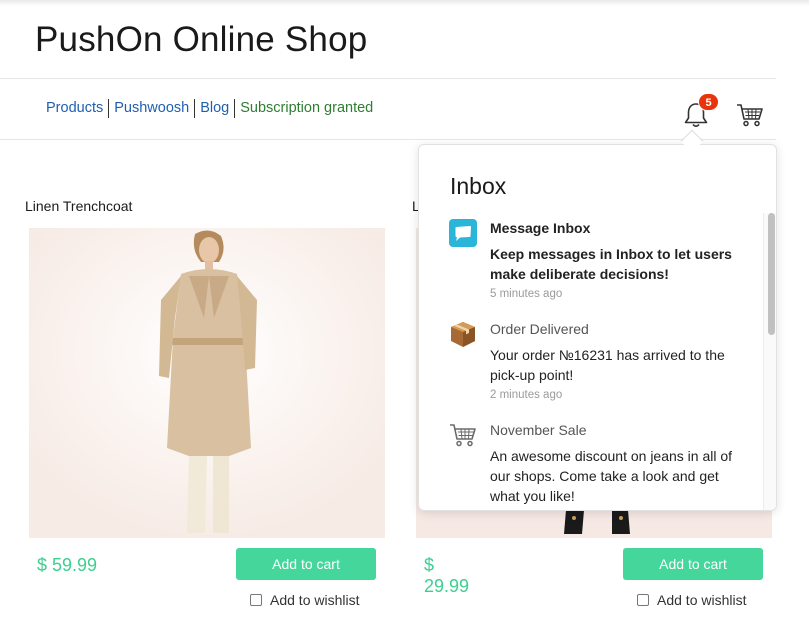  I want to click on product-price: $ 59.99, so click(67, 565).